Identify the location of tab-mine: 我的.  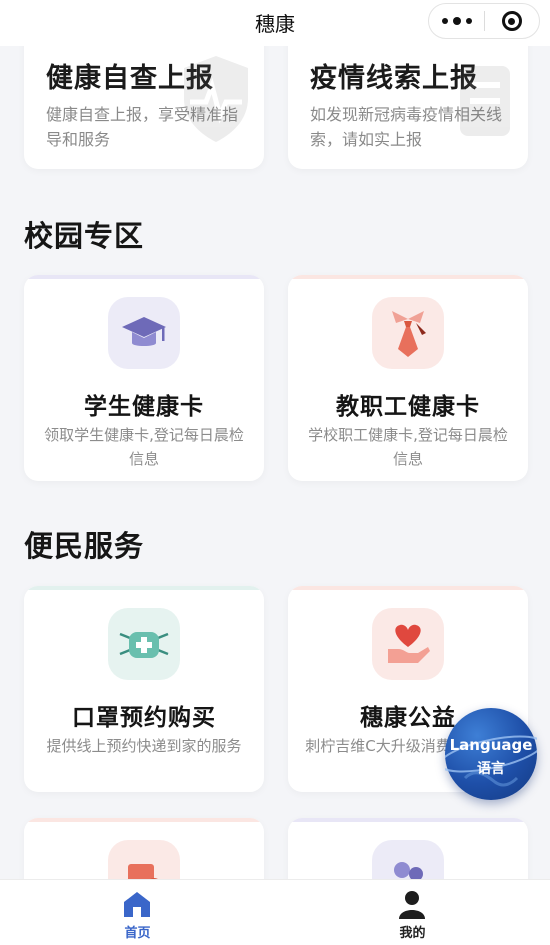
(412, 912).